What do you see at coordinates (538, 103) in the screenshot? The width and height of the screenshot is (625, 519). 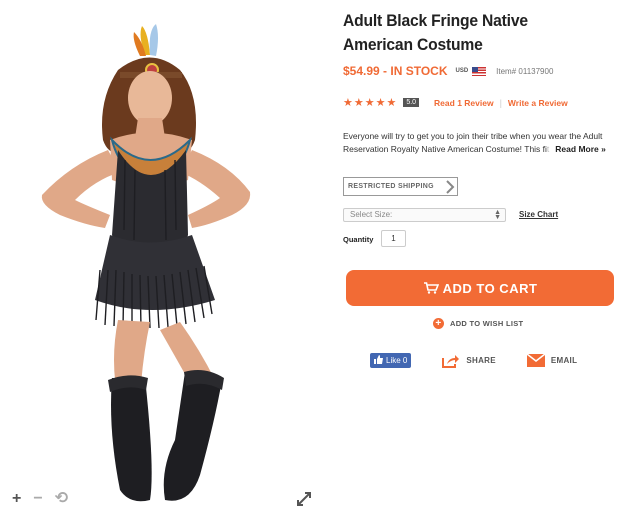 I see `write-review-link: Write a Review` at bounding box center [538, 103].